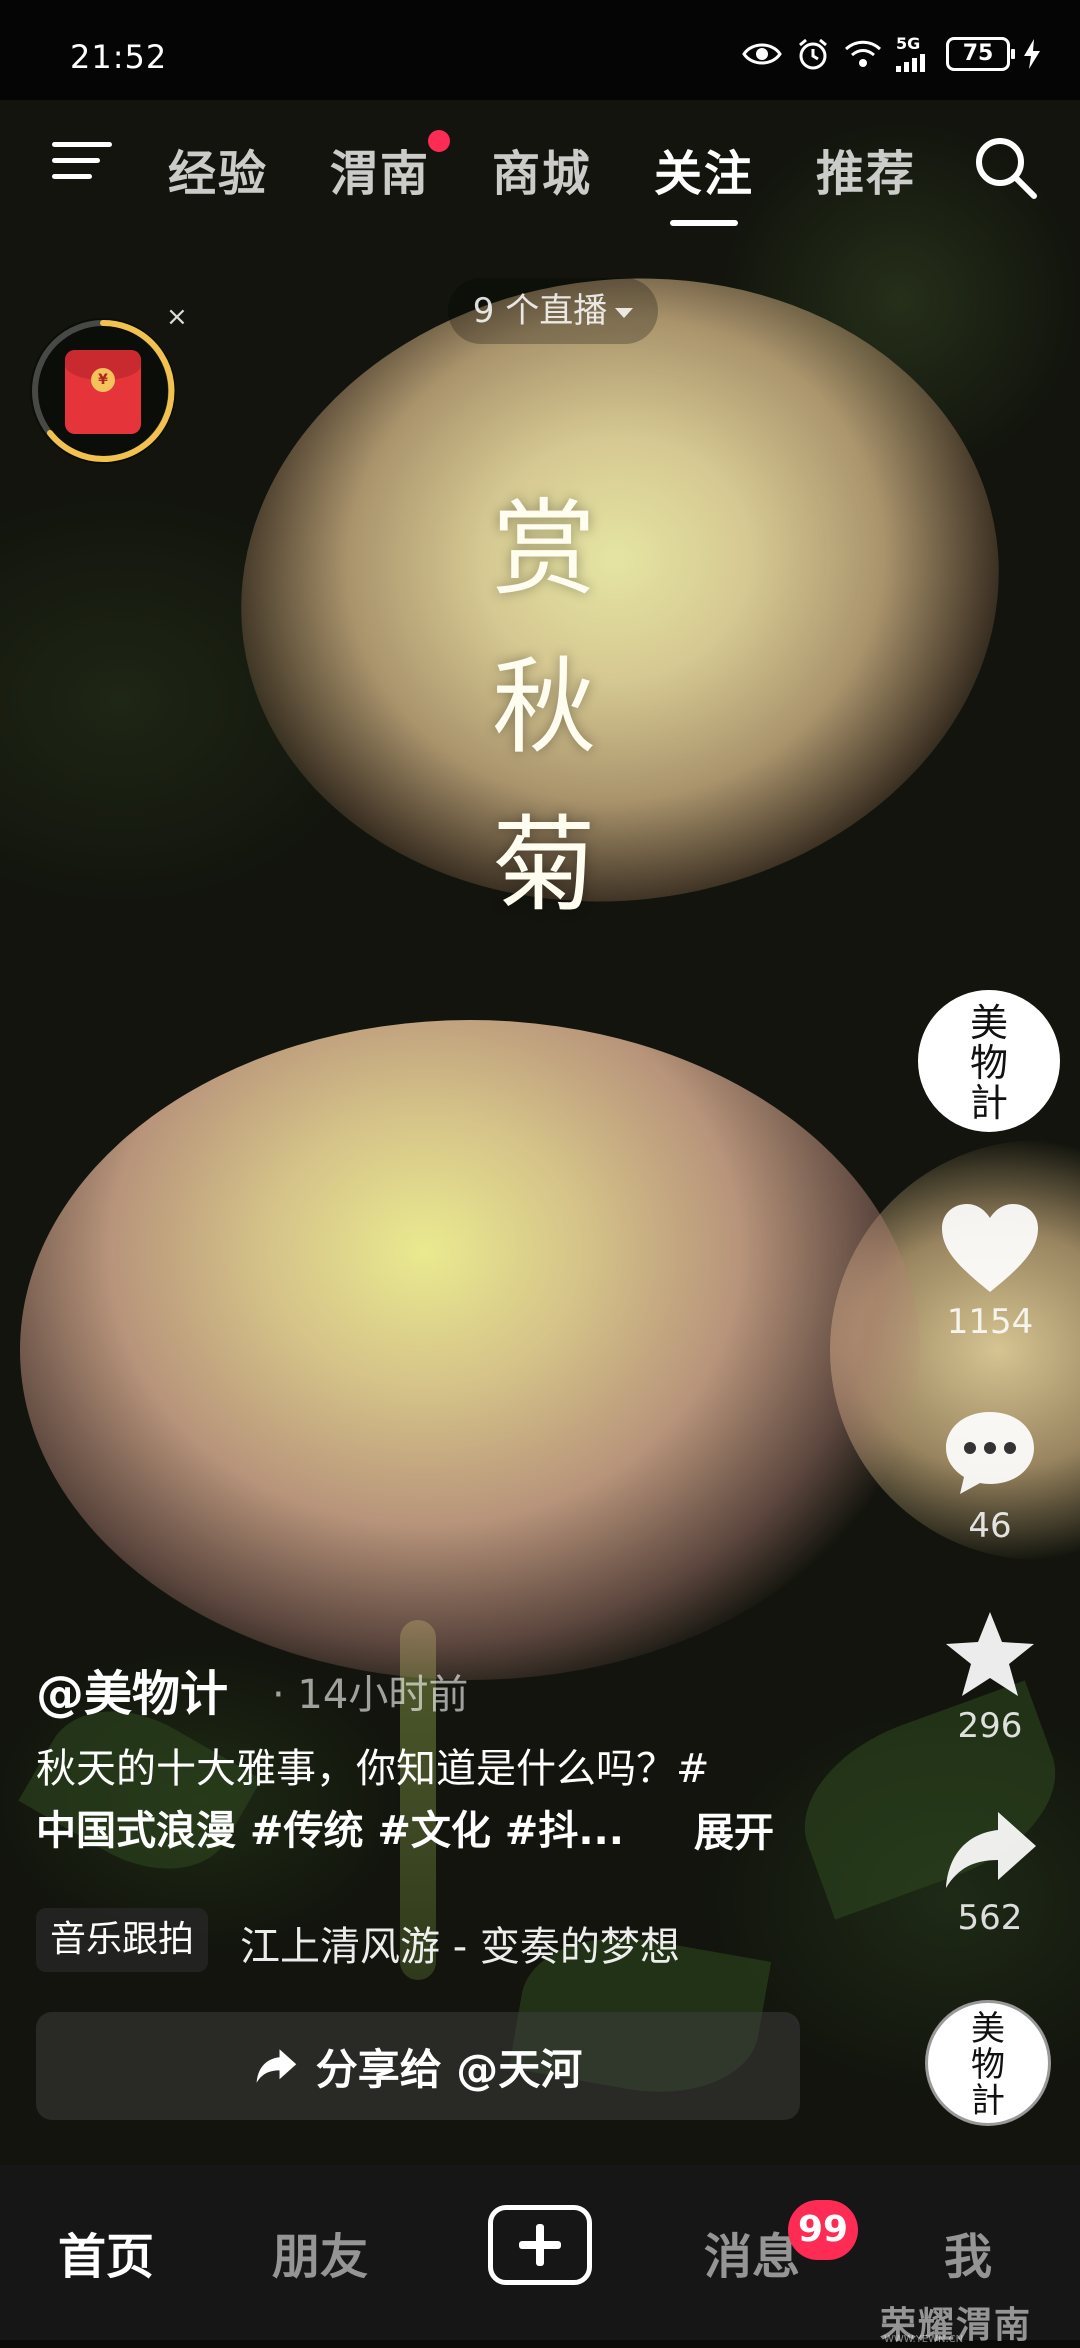  I want to click on live-streams-pill: 9 个直播, so click(553, 311).